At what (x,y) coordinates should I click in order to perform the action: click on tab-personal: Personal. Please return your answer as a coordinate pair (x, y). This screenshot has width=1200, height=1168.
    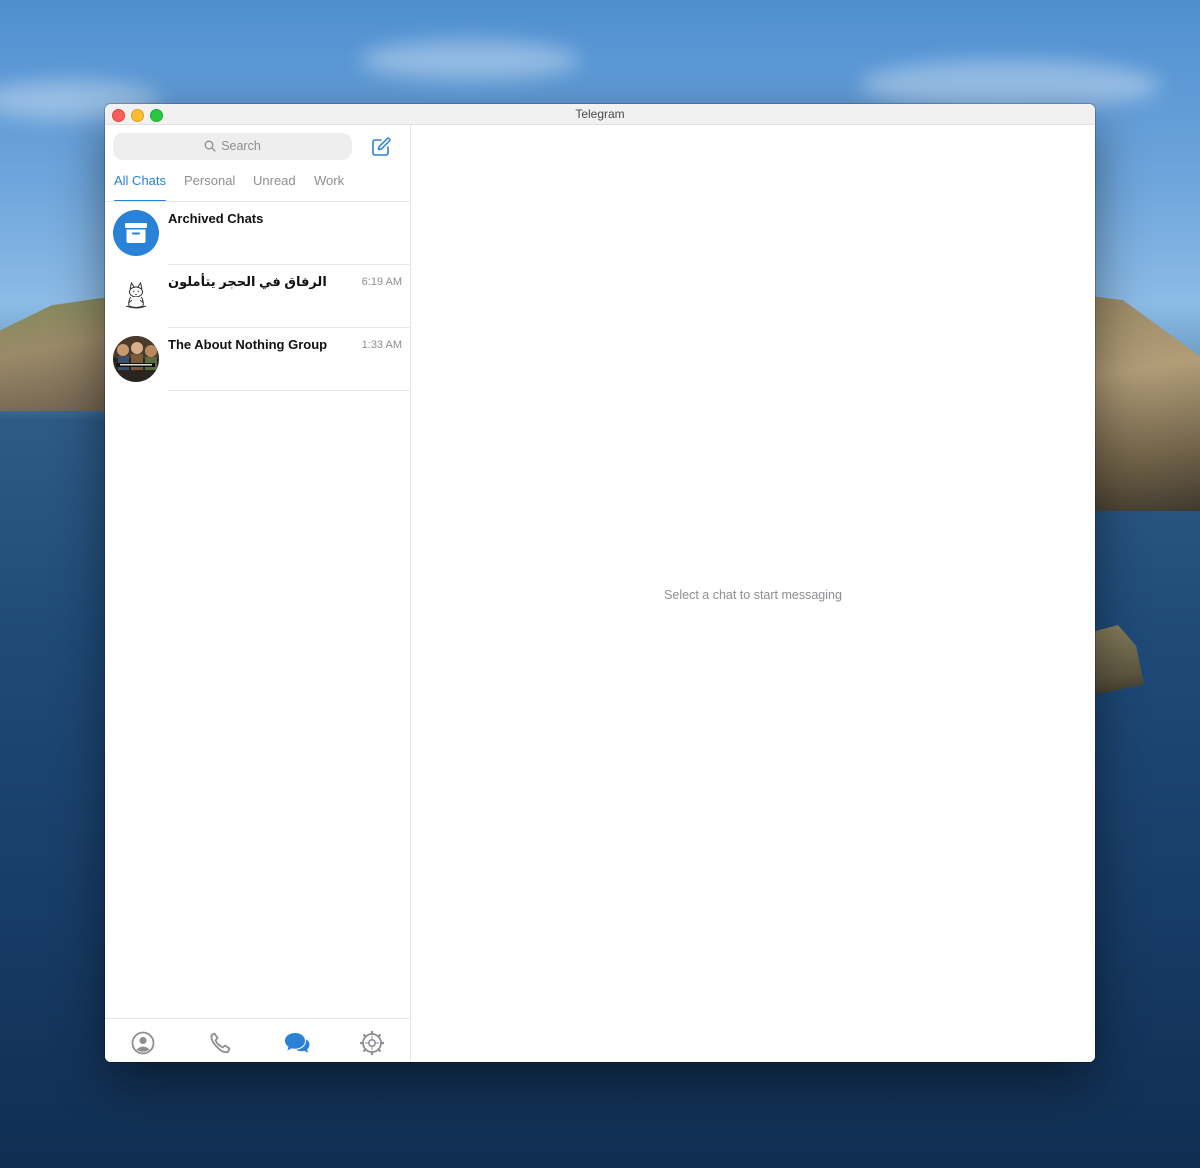
    Looking at the image, I should click on (209, 187).